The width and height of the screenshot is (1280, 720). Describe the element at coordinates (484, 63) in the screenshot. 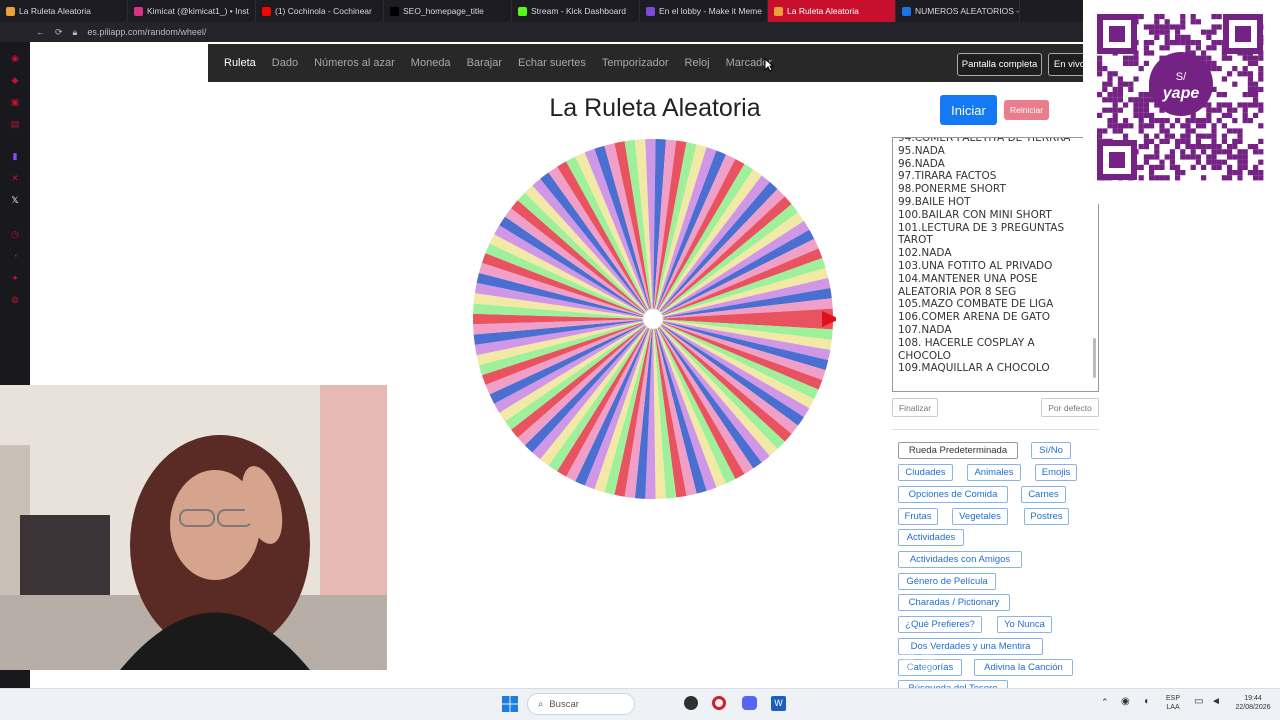

I see `nav-link: Barajar` at that location.